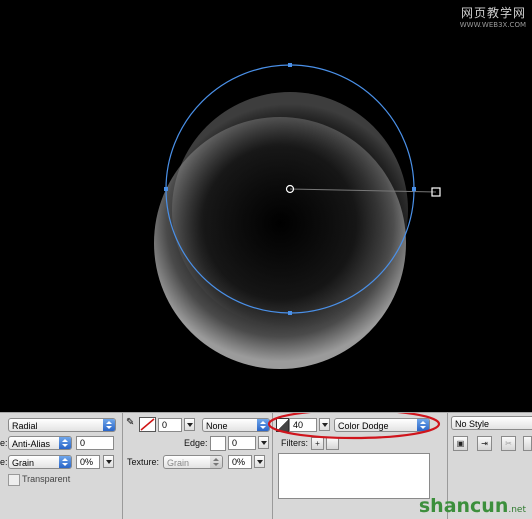  I want to click on stroke-texture-select: Grain, so click(193, 462).